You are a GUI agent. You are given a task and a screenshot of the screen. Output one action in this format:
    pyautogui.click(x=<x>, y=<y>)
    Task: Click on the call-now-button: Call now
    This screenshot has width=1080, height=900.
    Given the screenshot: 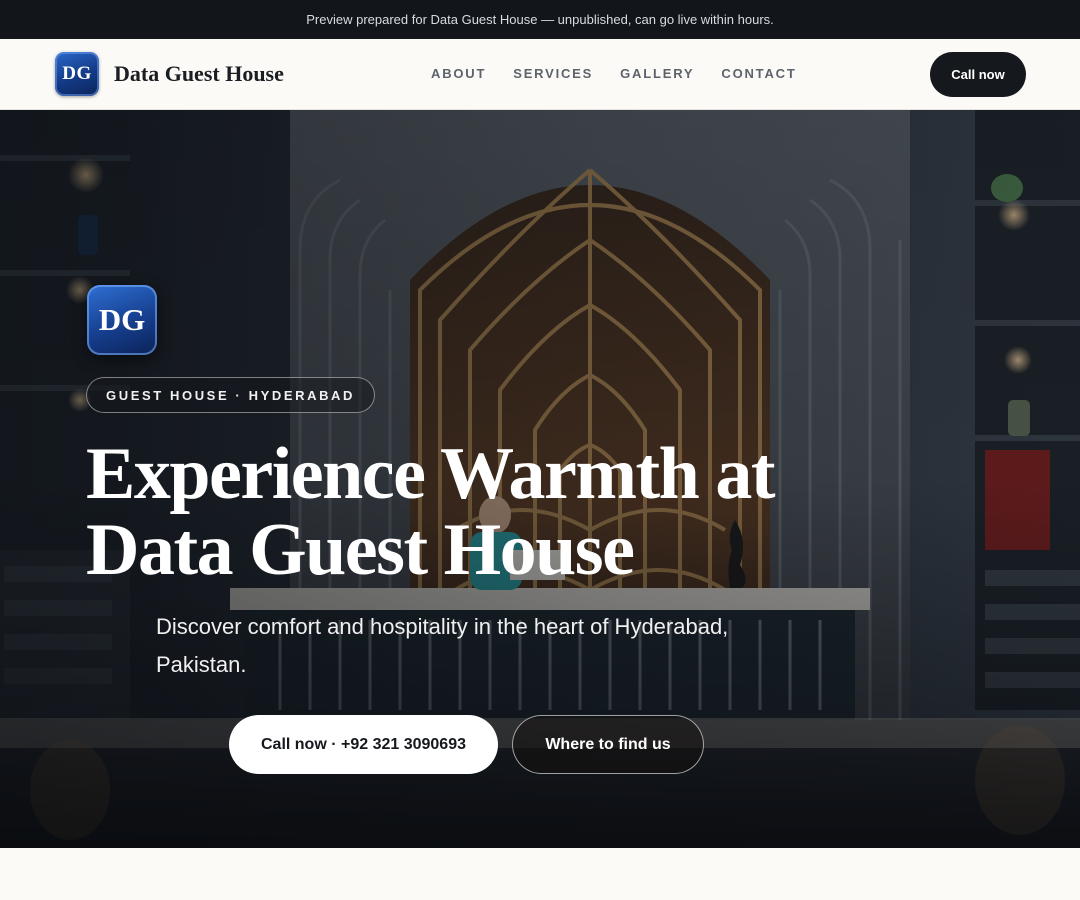 What is the action you would take?
    pyautogui.click(x=978, y=74)
    